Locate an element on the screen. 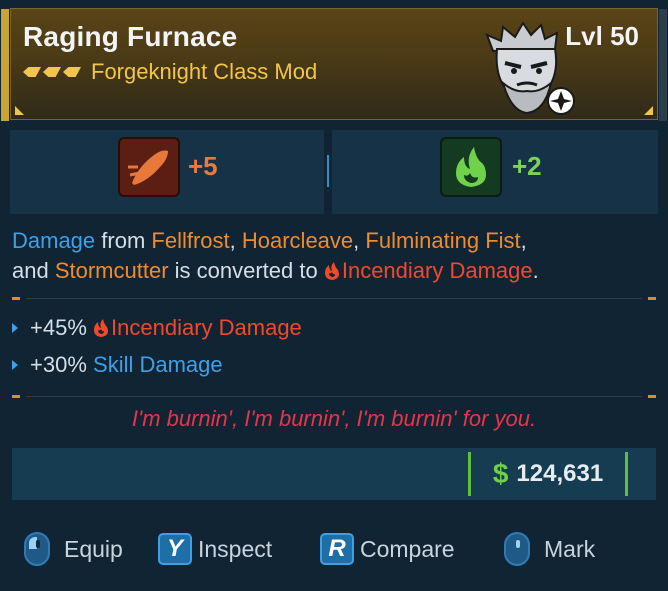  desc-text: . is located at coordinates (535, 270).